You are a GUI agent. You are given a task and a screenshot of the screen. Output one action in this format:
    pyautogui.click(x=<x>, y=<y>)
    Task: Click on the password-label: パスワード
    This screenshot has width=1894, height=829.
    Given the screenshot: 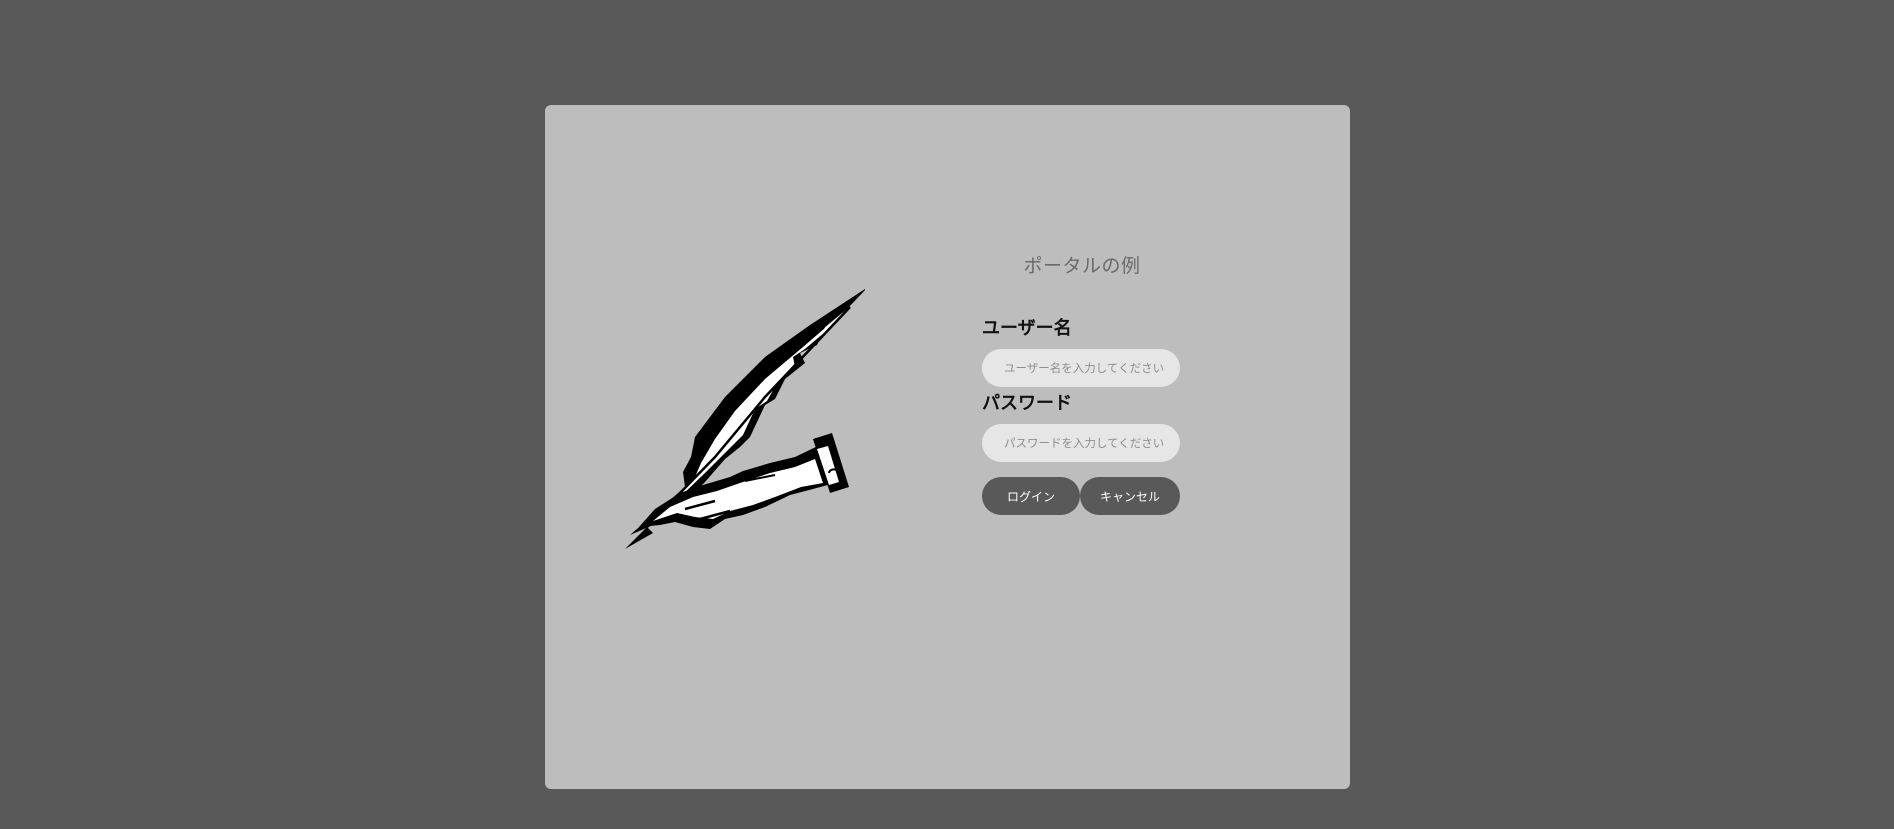 What is the action you would take?
    pyautogui.click(x=1027, y=403)
    